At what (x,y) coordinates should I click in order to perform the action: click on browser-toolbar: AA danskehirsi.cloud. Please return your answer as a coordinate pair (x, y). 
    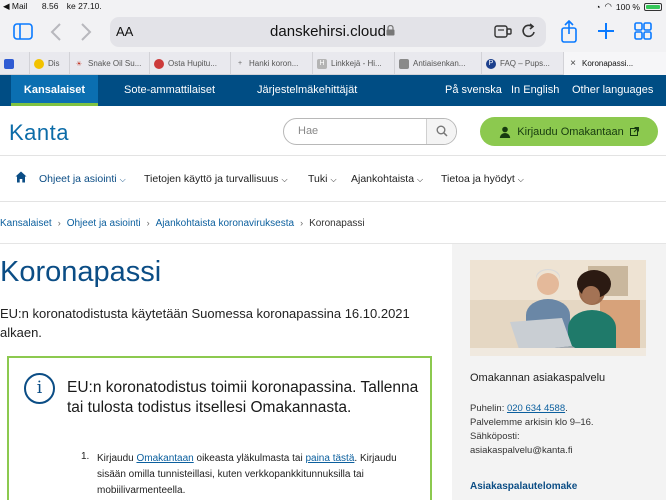
    Looking at the image, I should click on (333, 32).